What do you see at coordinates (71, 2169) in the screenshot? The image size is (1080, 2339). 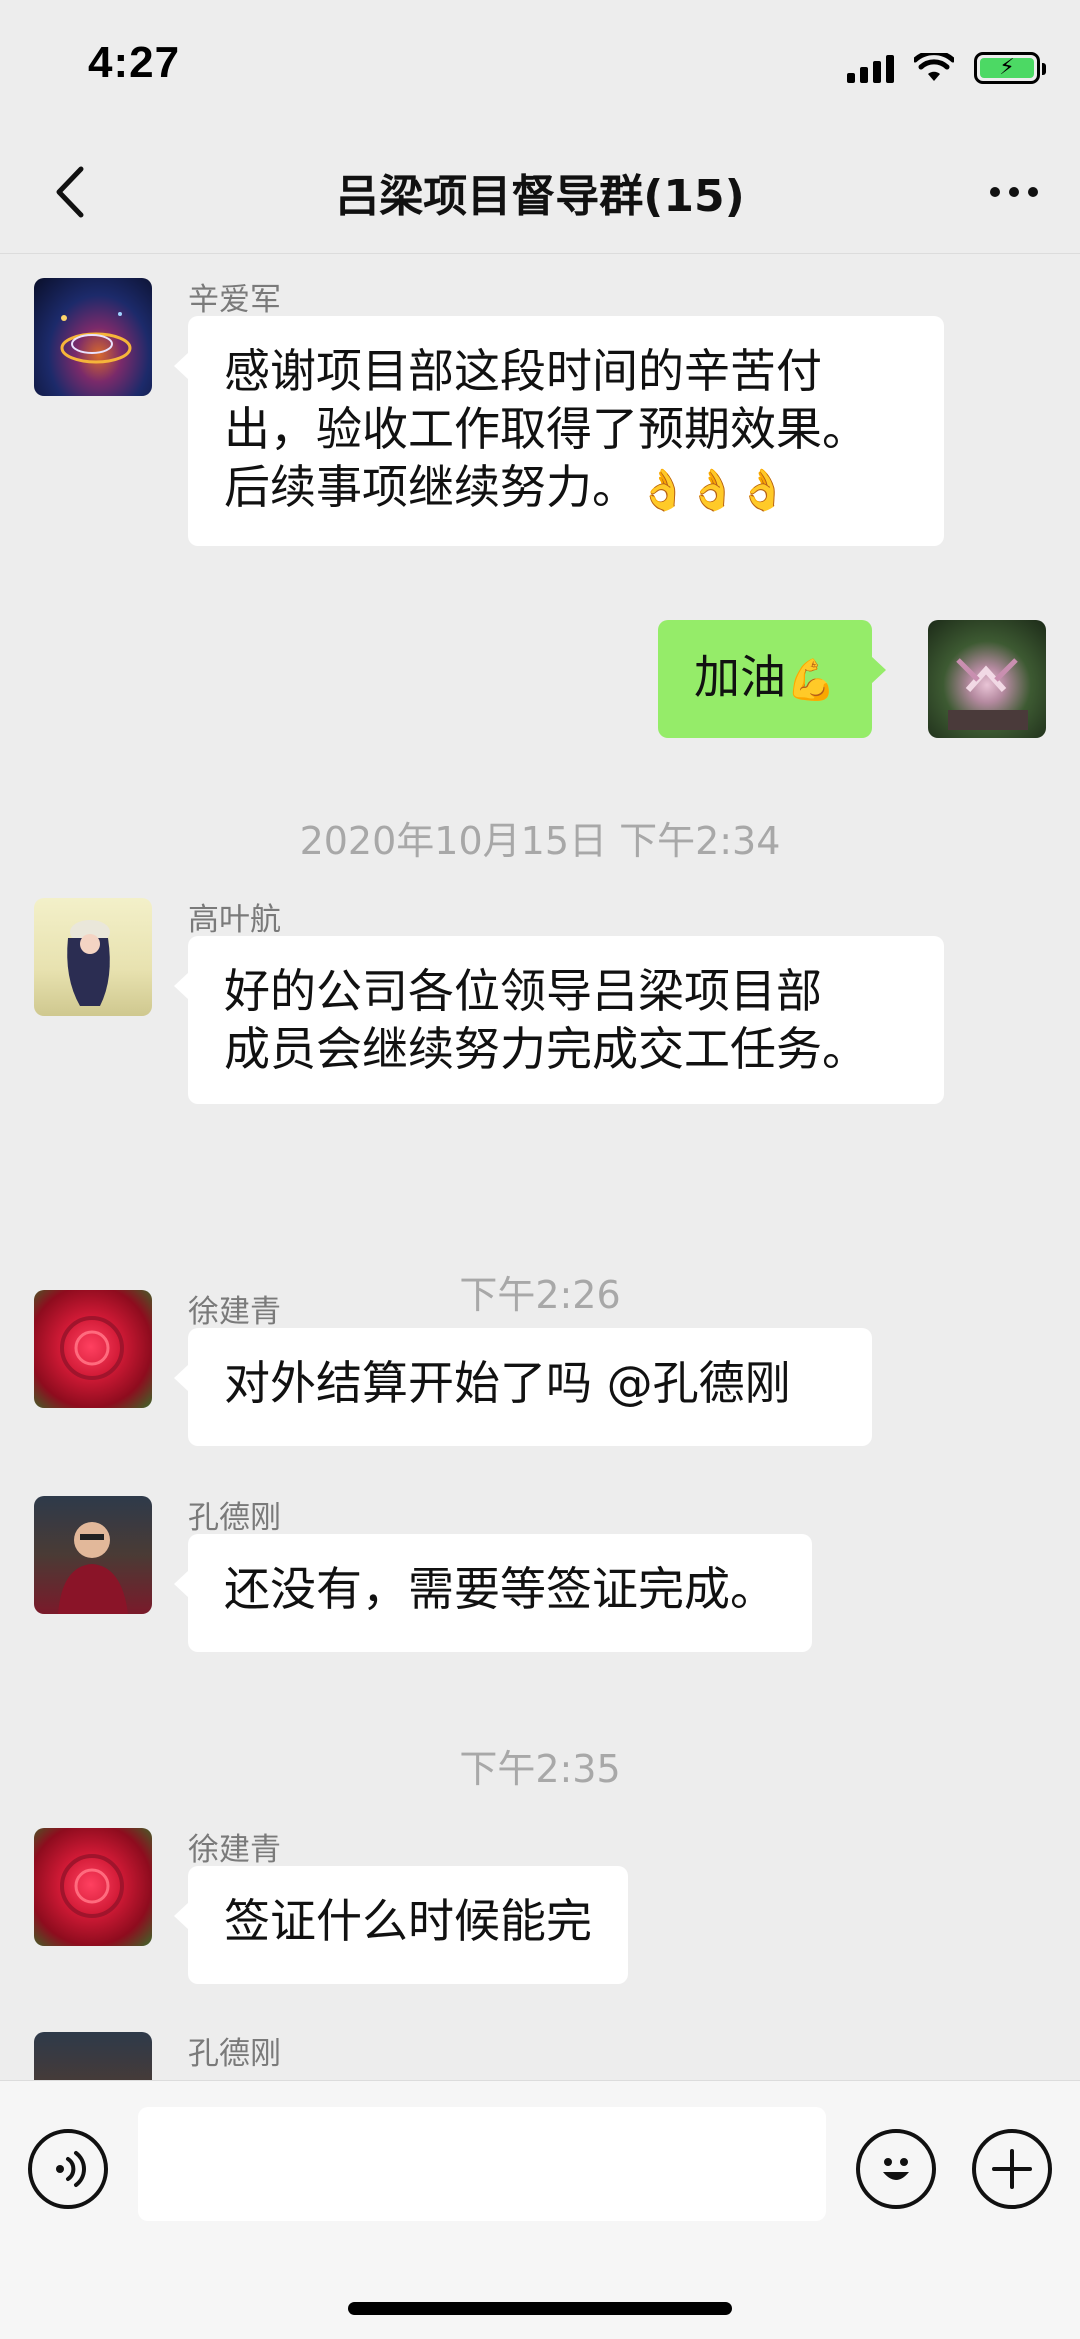 I see `voice-icon` at bounding box center [71, 2169].